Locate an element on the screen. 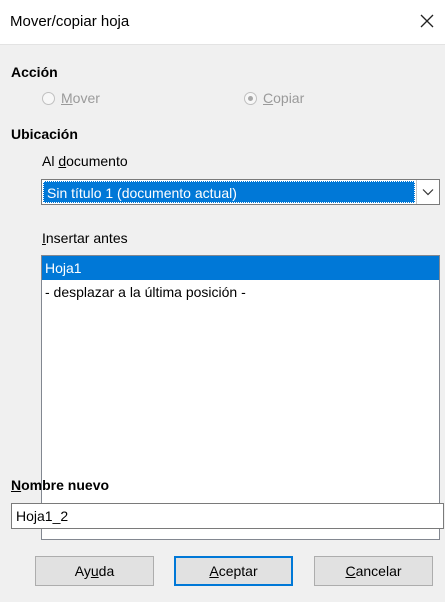  close-icon is located at coordinates (427, 21).